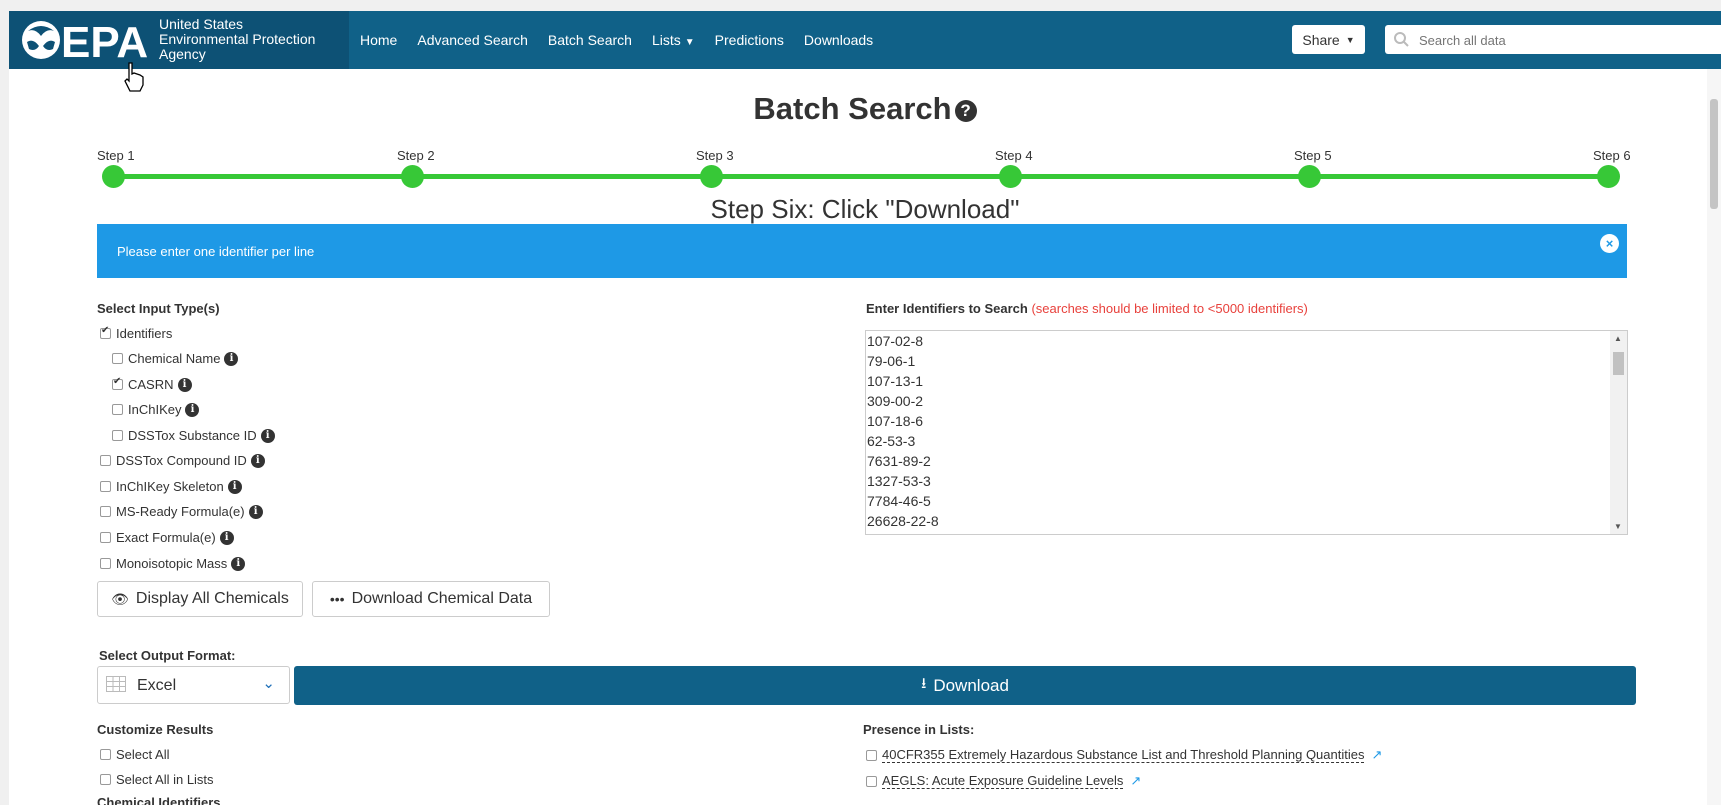 The width and height of the screenshot is (1721, 805). What do you see at coordinates (749, 40) in the screenshot?
I see `nav-predictions: Predictions` at bounding box center [749, 40].